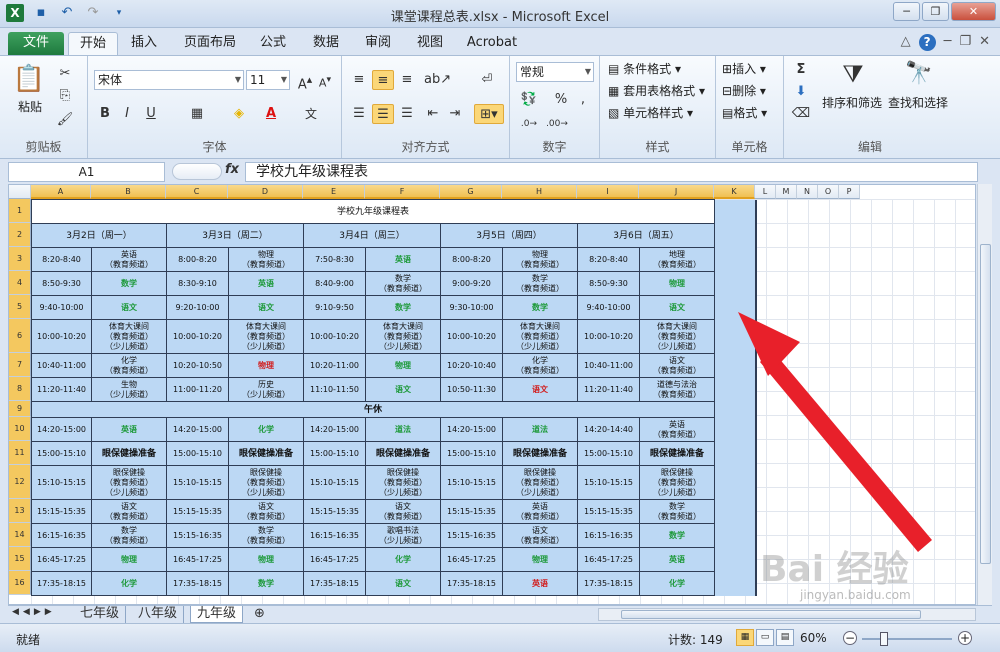 The width and height of the screenshot is (1000, 652). I want to click on row-header-12: 12, so click(20, 482).